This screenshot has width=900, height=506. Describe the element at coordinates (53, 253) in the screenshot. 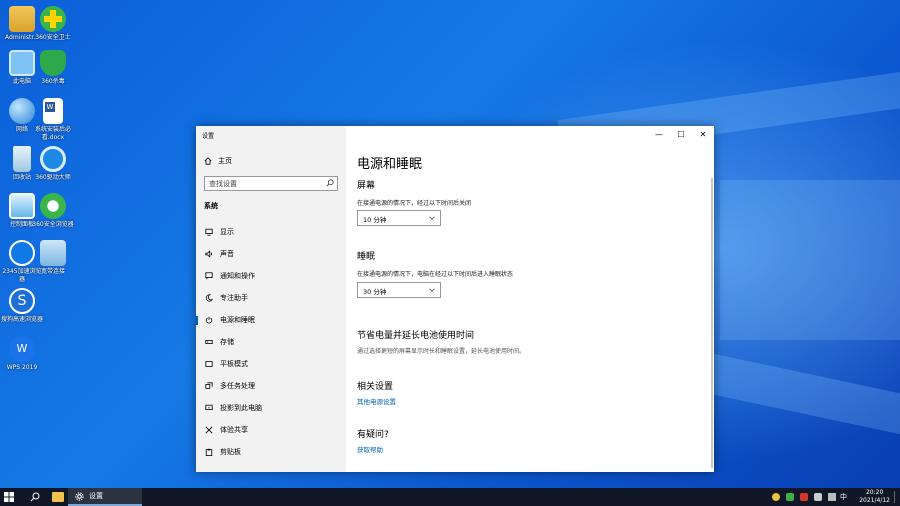

I see `broadband-connection-icon` at that location.